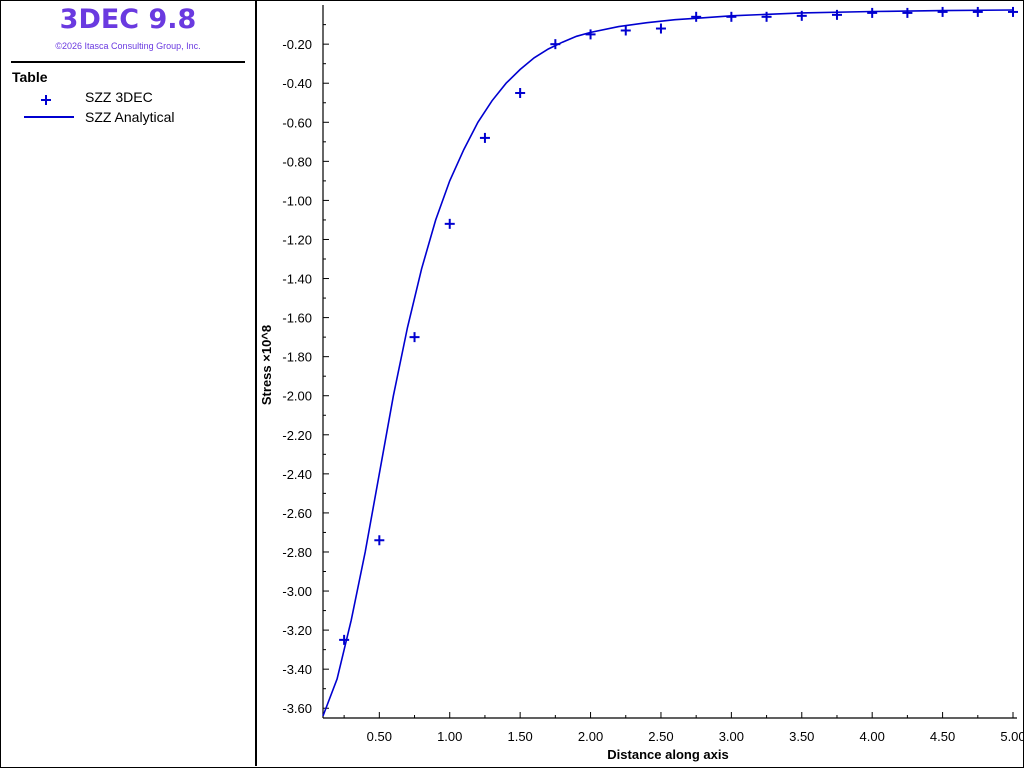 The image size is (1024, 768). Describe the element at coordinates (297, 708) in the screenshot. I see `y-tick-label: -3.60` at that location.